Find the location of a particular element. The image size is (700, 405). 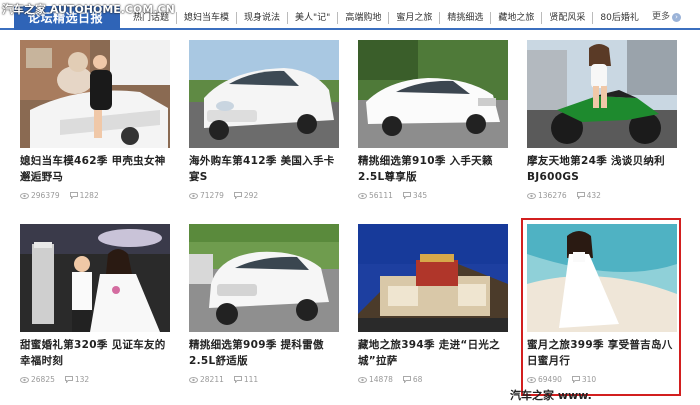

comment-count-value: 292 is located at coordinates (251, 195).